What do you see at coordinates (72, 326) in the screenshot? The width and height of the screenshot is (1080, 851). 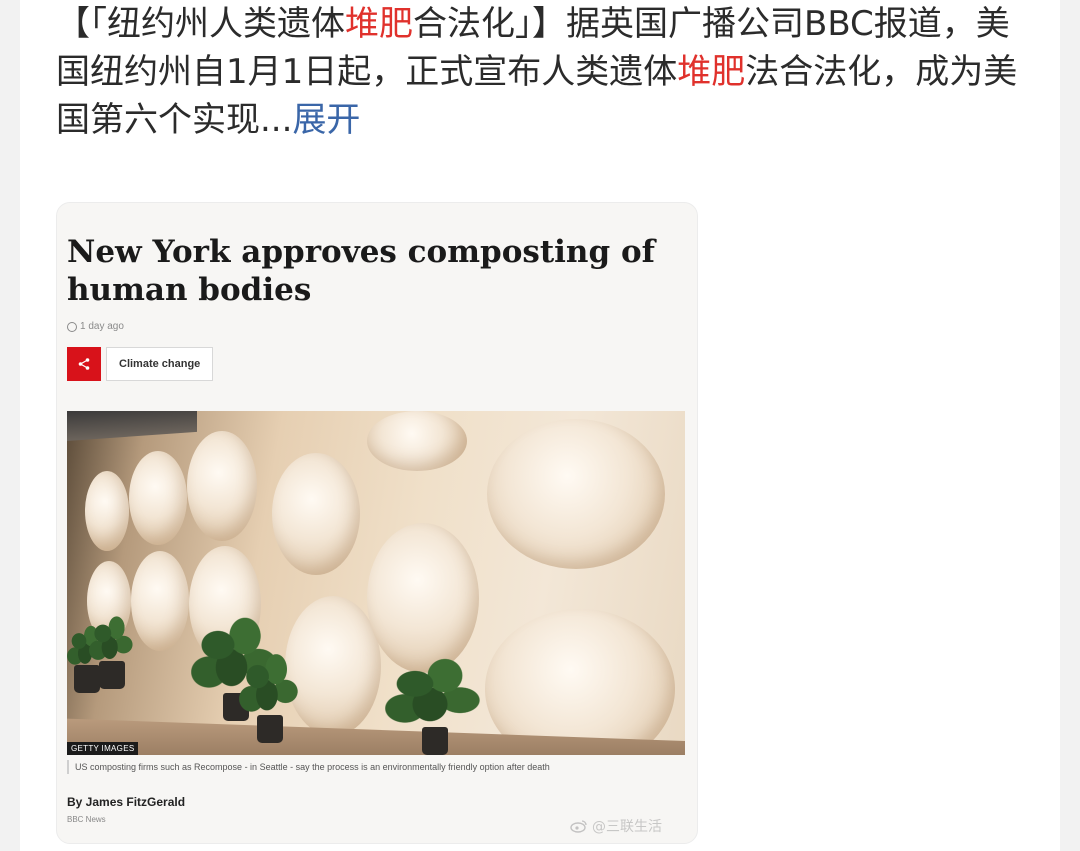 I see `clock-icon` at bounding box center [72, 326].